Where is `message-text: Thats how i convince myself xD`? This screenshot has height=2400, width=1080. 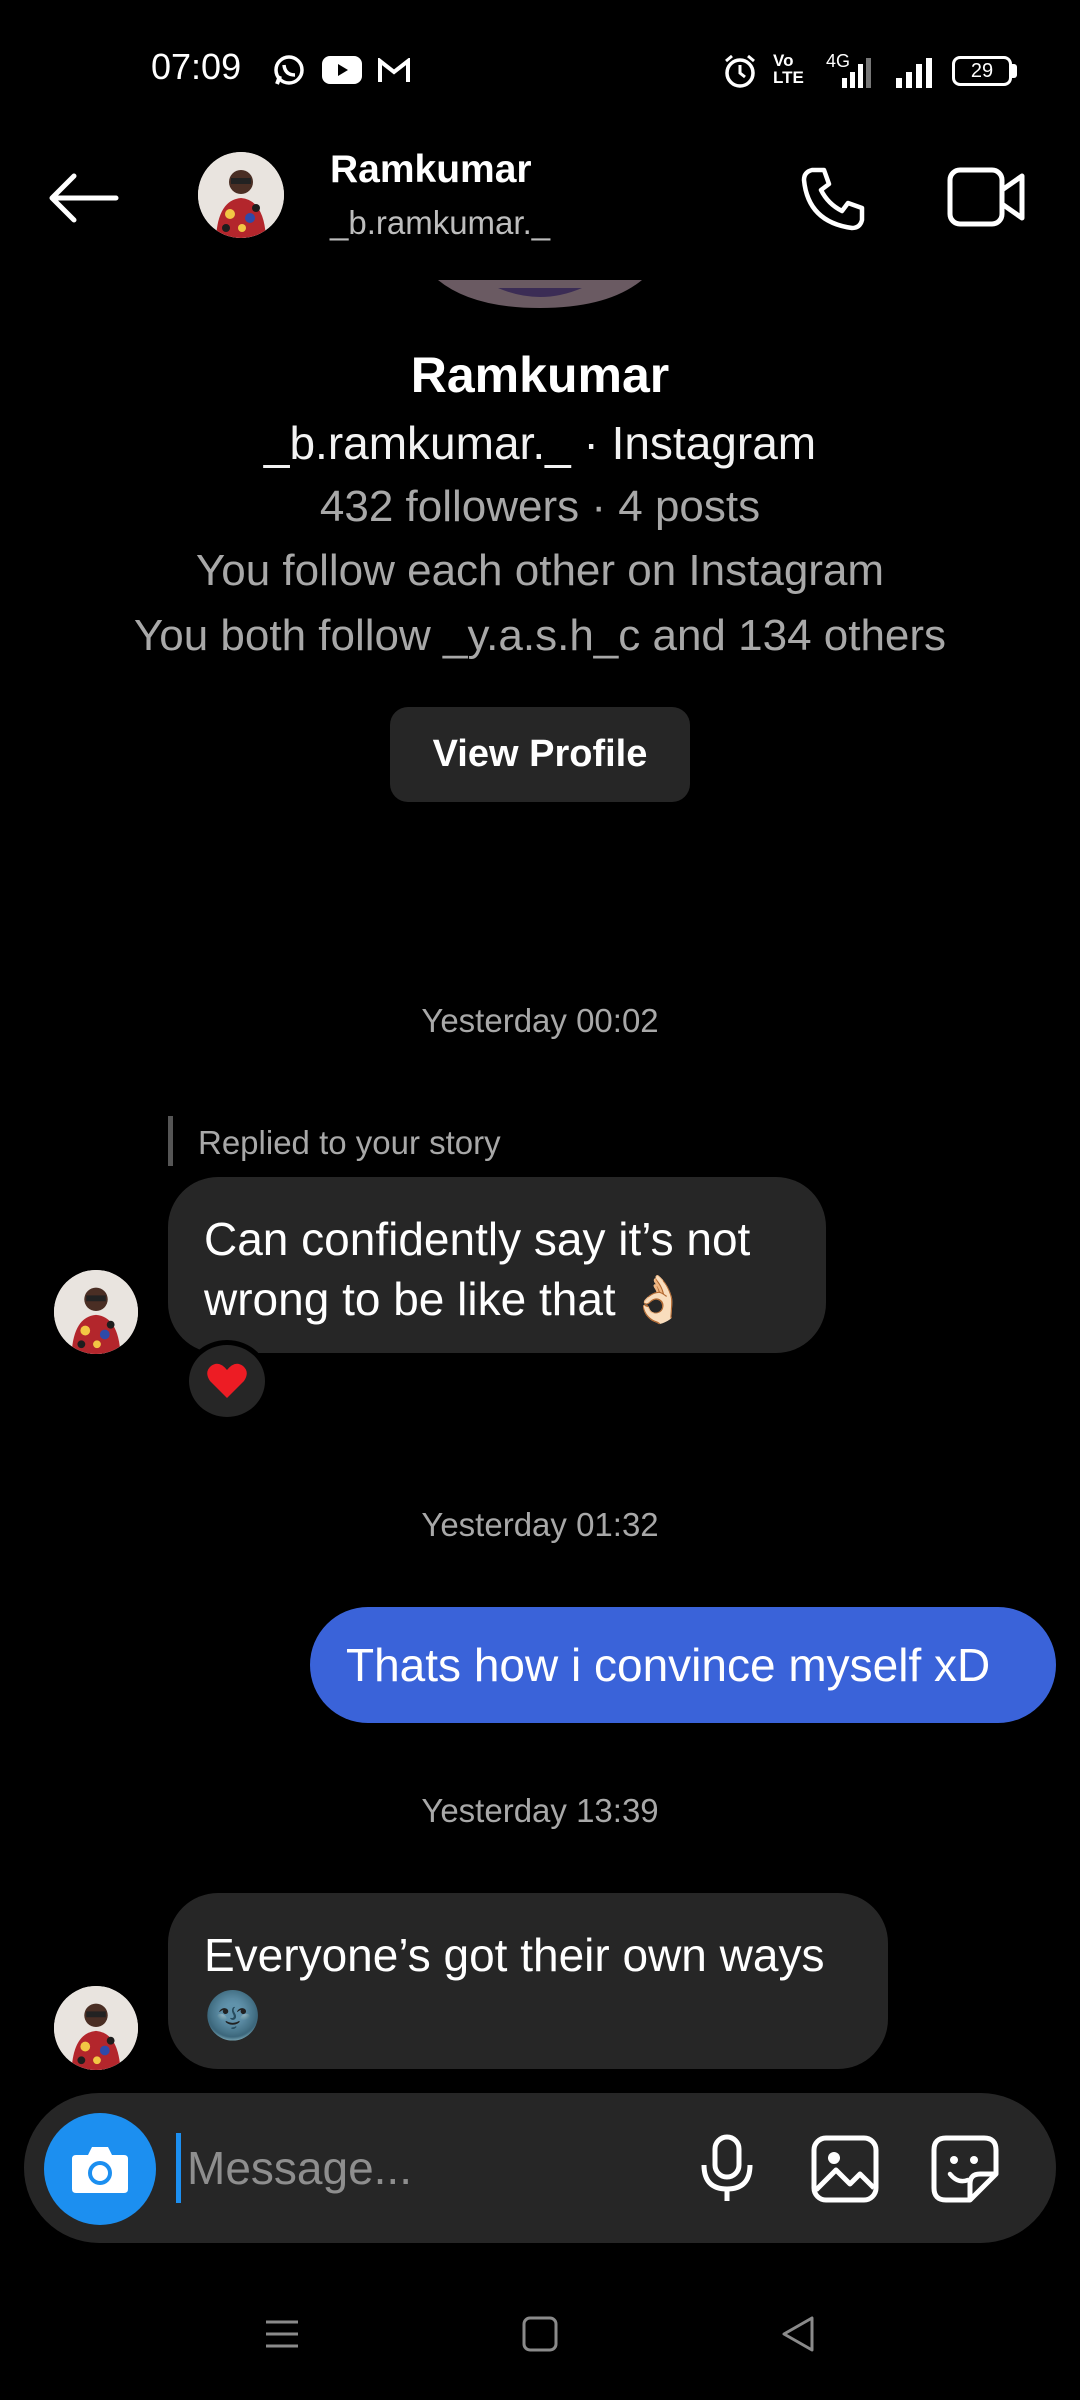
message-text: Thats how i convince myself xD is located at coordinates (668, 1665).